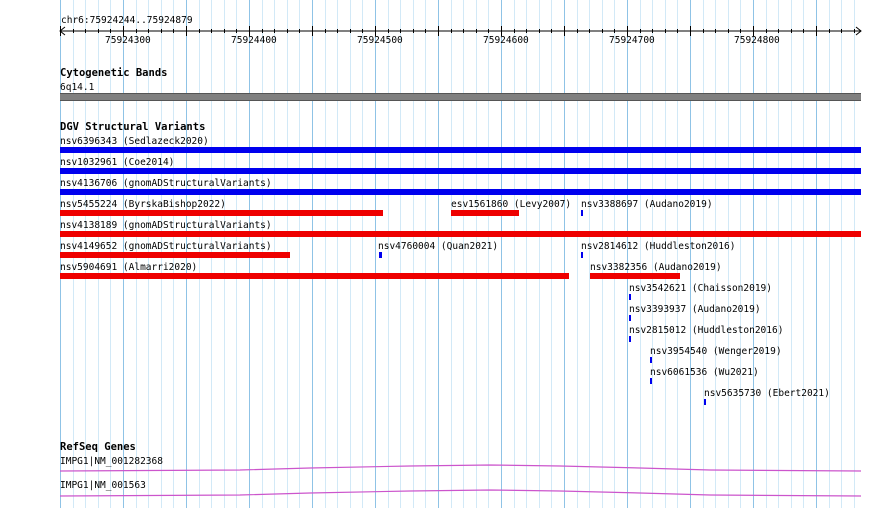 The image size is (890, 508). I want to click on variant-label: nsv4138189 (gnomADStructuralVariants), so click(166, 225).